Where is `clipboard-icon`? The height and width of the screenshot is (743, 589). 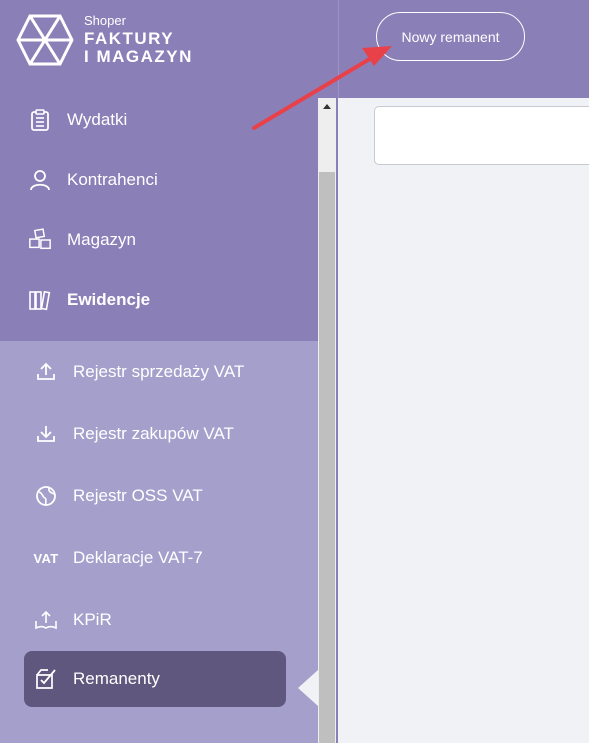 clipboard-icon is located at coordinates (40, 120).